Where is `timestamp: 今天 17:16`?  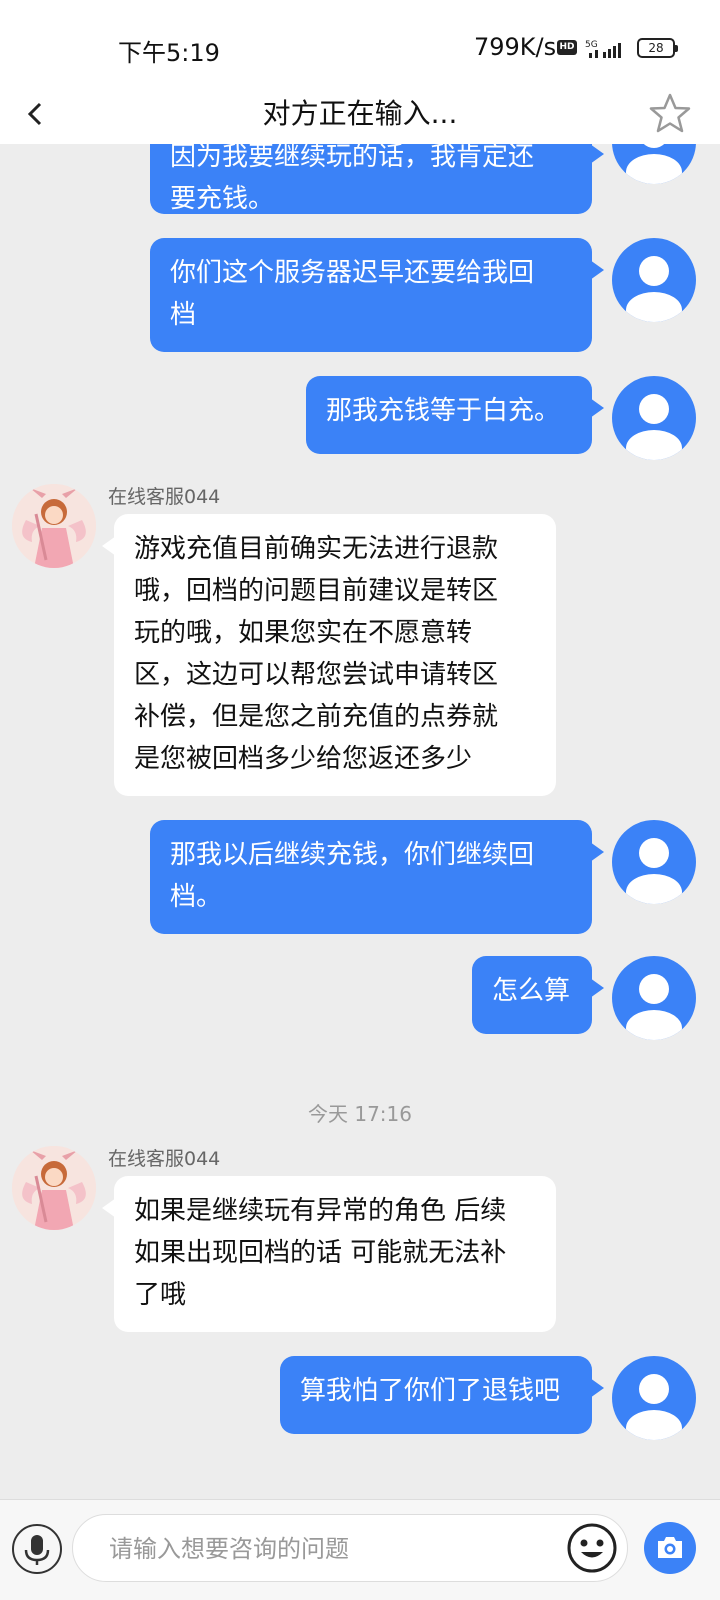 timestamp: 今天 17:16 is located at coordinates (360, 1114).